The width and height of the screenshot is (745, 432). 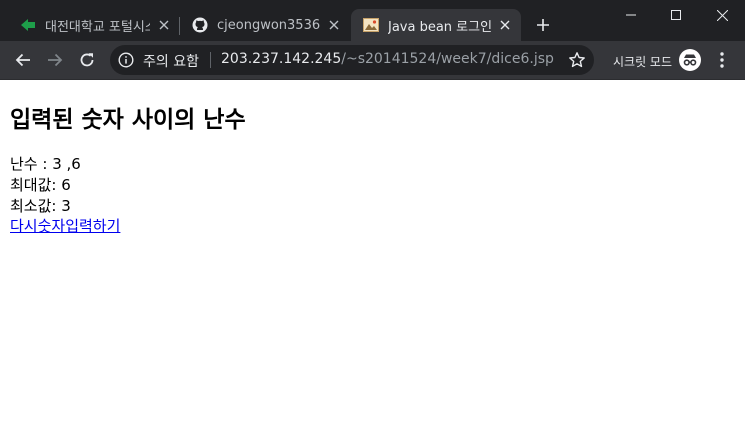 What do you see at coordinates (23, 60) in the screenshot?
I see `back-button` at bounding box center [23, 60].